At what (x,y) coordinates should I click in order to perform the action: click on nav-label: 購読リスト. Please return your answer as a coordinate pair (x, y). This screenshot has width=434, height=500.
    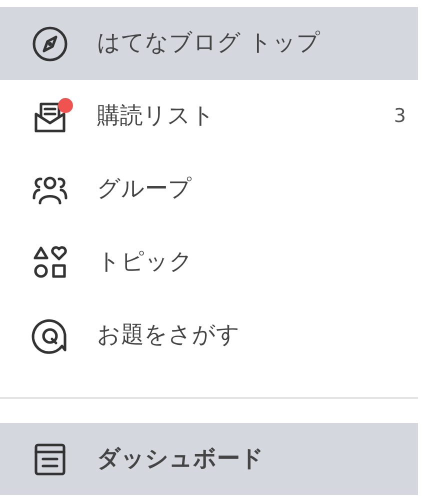
    Looking at the image, I should click on (156, 117).